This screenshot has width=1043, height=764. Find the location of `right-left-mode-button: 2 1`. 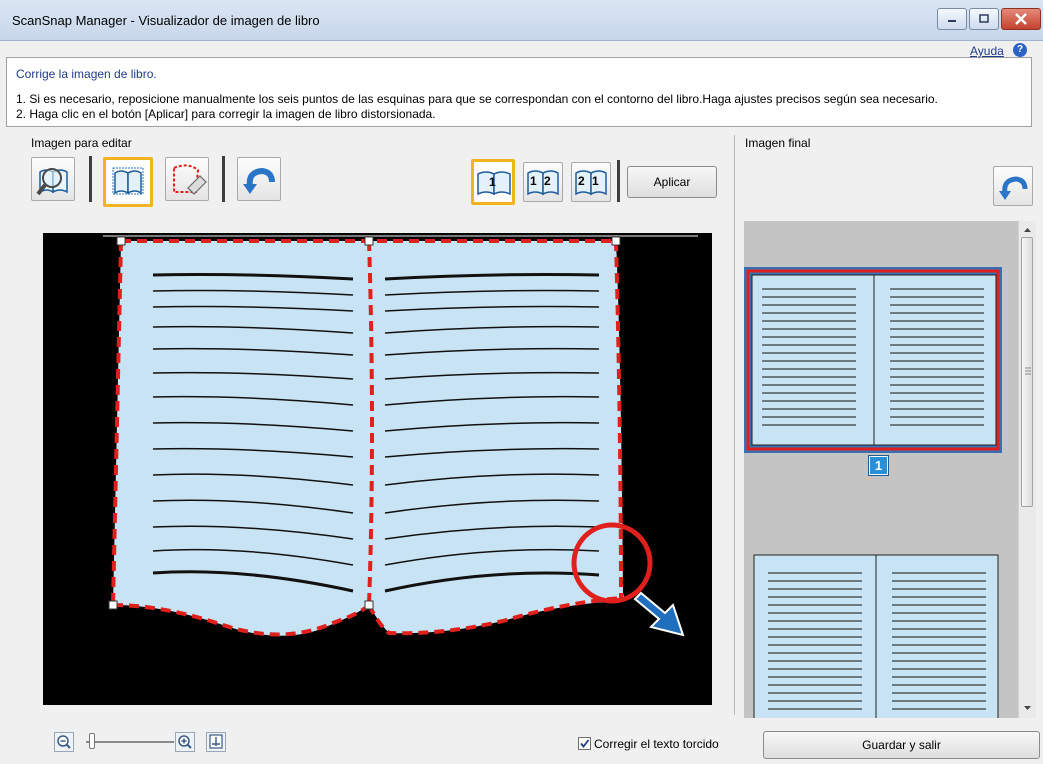

right-left-mode-button: 2 1 is located at coordinates (591, 182).